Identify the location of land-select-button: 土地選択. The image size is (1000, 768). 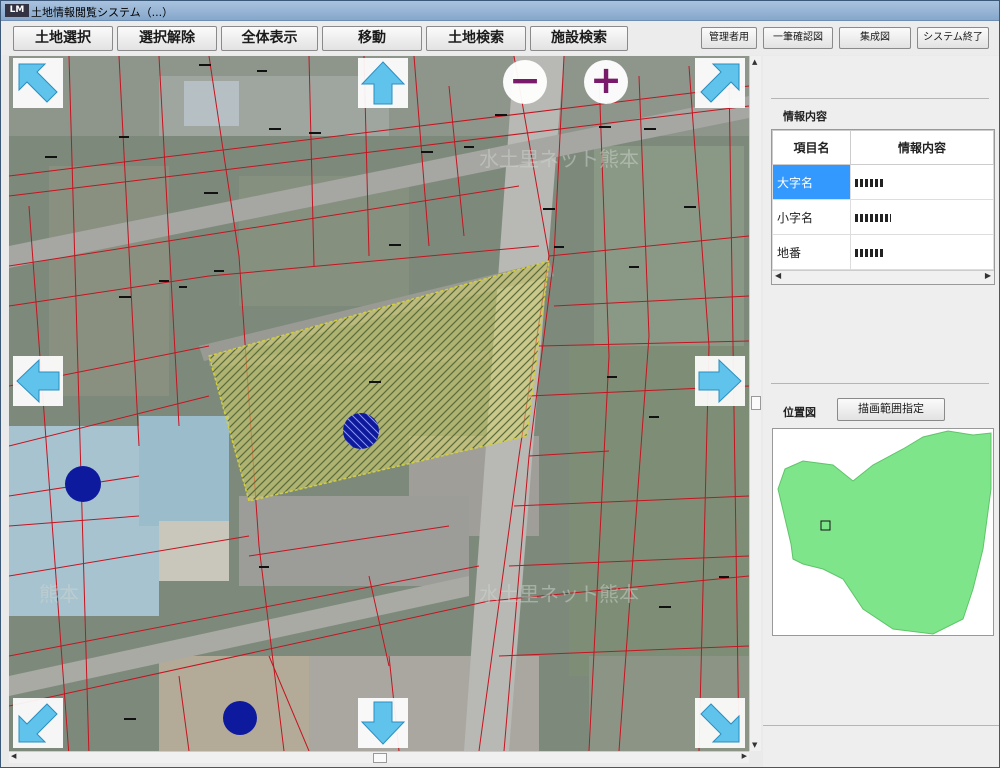
(63, 38).